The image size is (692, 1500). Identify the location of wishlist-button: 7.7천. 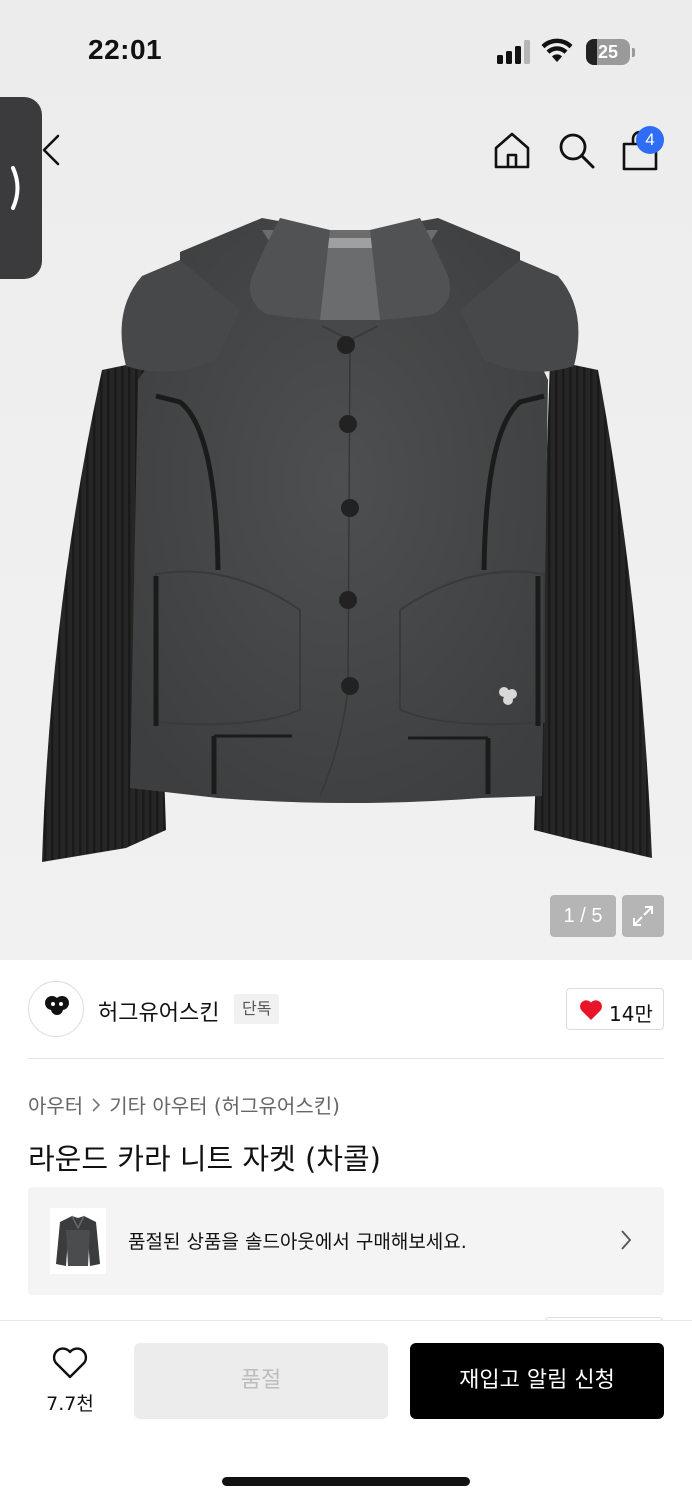
(70, 1382).